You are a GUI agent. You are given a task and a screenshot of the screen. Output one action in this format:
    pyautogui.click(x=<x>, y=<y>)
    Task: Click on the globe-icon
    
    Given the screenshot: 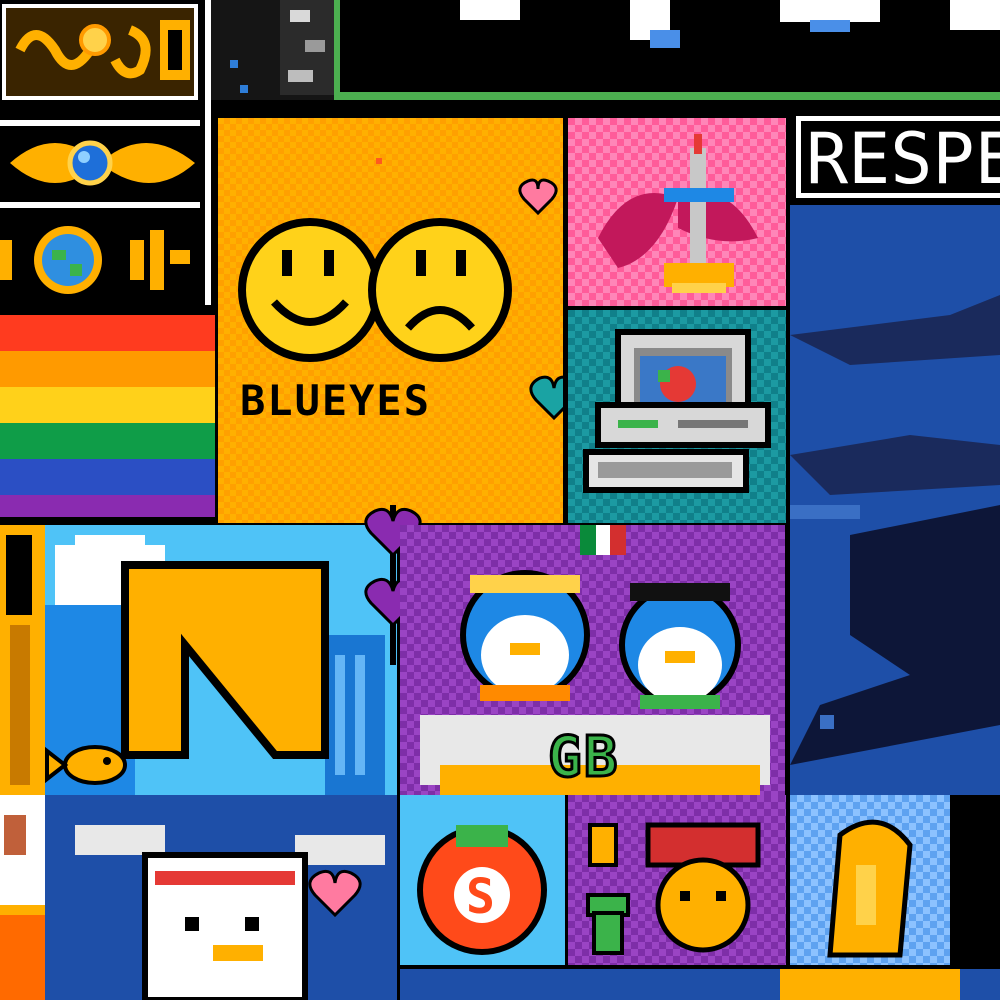 What is the action you would take?
    pyautogui.click(x=68, y=260)
    